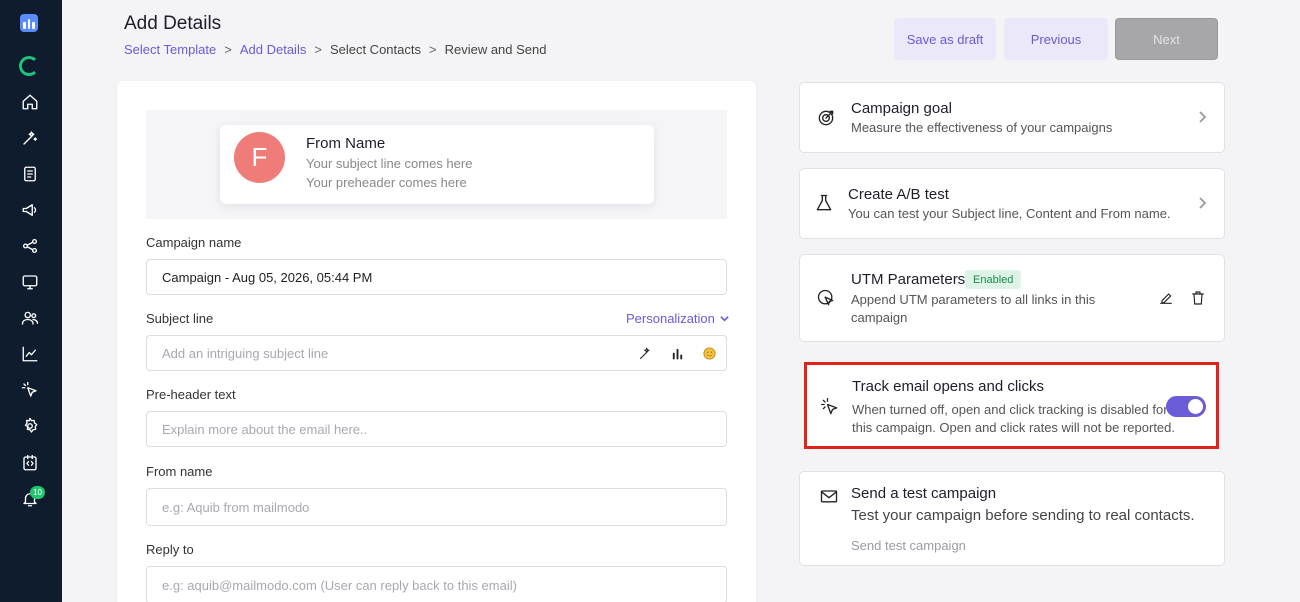  I want to click on preview-from-name: From Name, so click(346, 143).